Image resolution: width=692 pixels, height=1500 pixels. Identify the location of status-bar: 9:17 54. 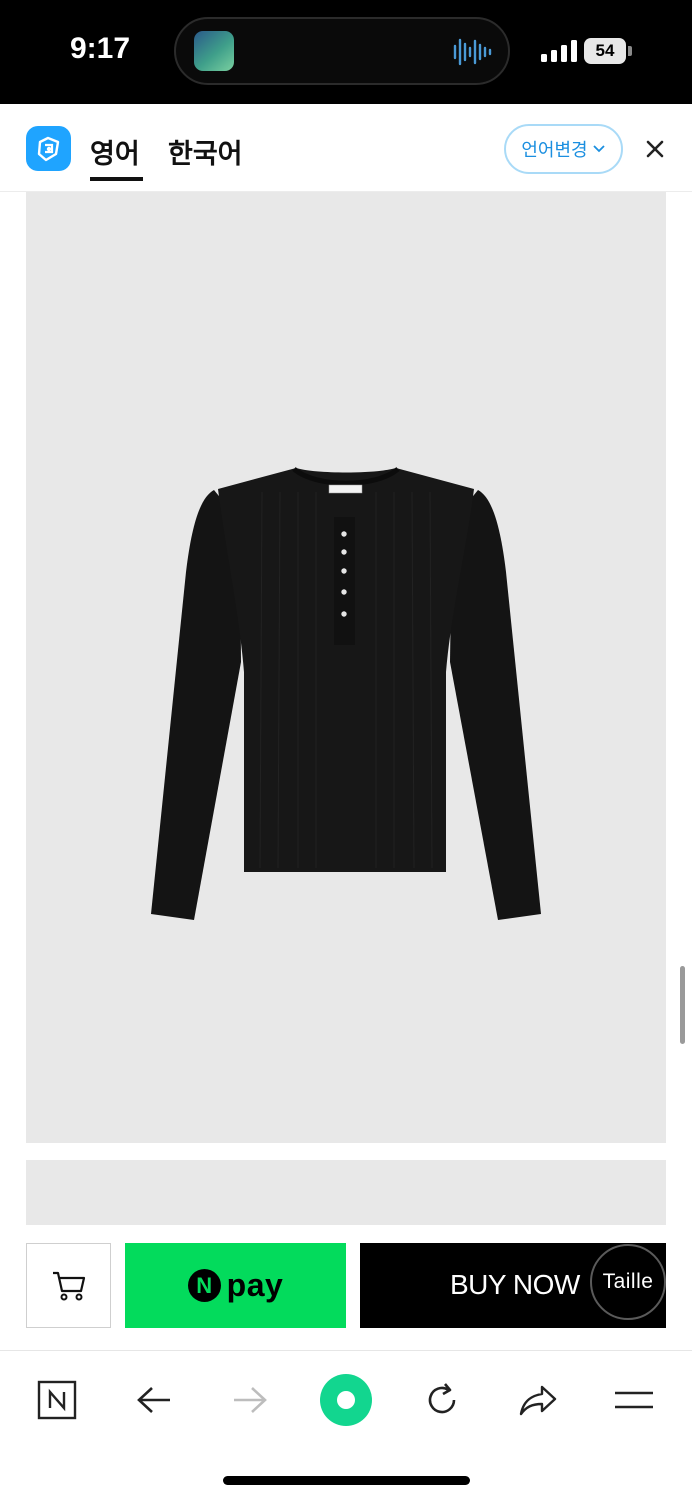
(346, 52).